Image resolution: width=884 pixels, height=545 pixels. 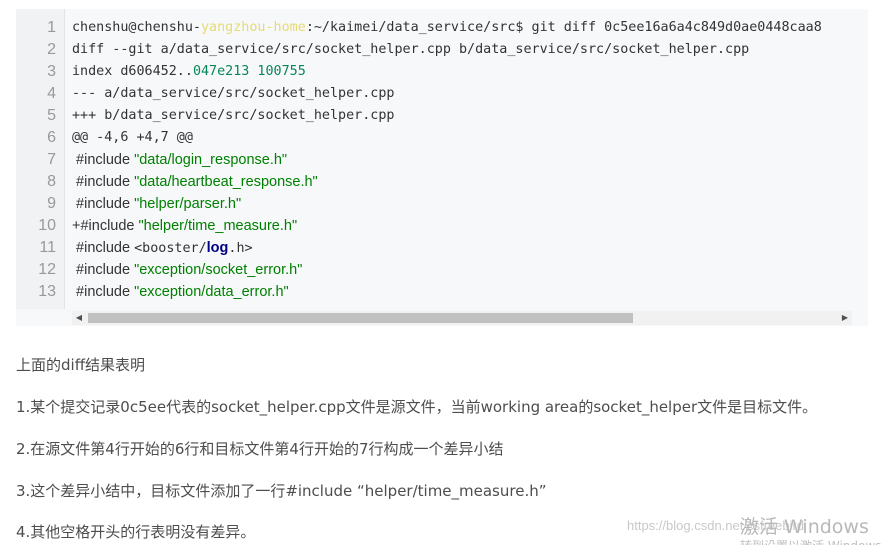 What do you see at coordinates (51, 49) in the screenshot?
I see `line-number: 2` at bounding box center [51, 49].